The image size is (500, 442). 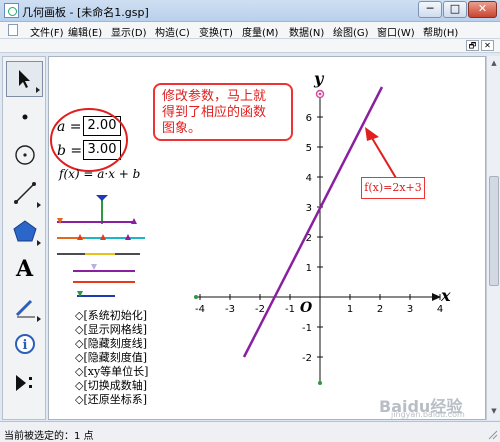 What do you see at coordinates (440, 31) in the screenshot?
I see `menu-help: 帮助(H)` at bounding box center [440, 31].